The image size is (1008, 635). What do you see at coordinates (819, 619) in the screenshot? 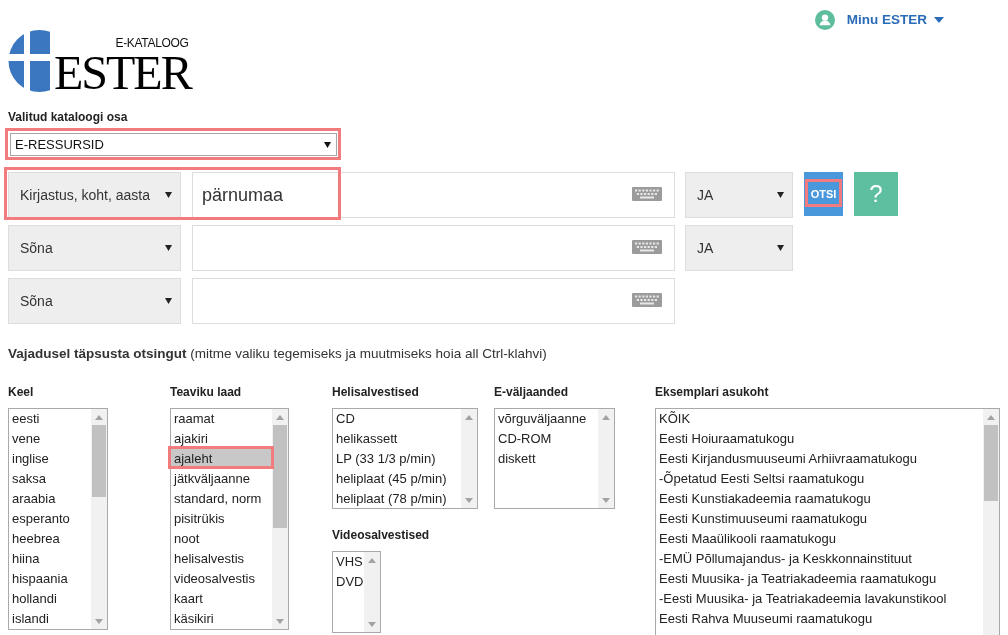
I see `list-option: Eesti Rahva Muuseumi raamatukogu` at bounding box center [819, 619].